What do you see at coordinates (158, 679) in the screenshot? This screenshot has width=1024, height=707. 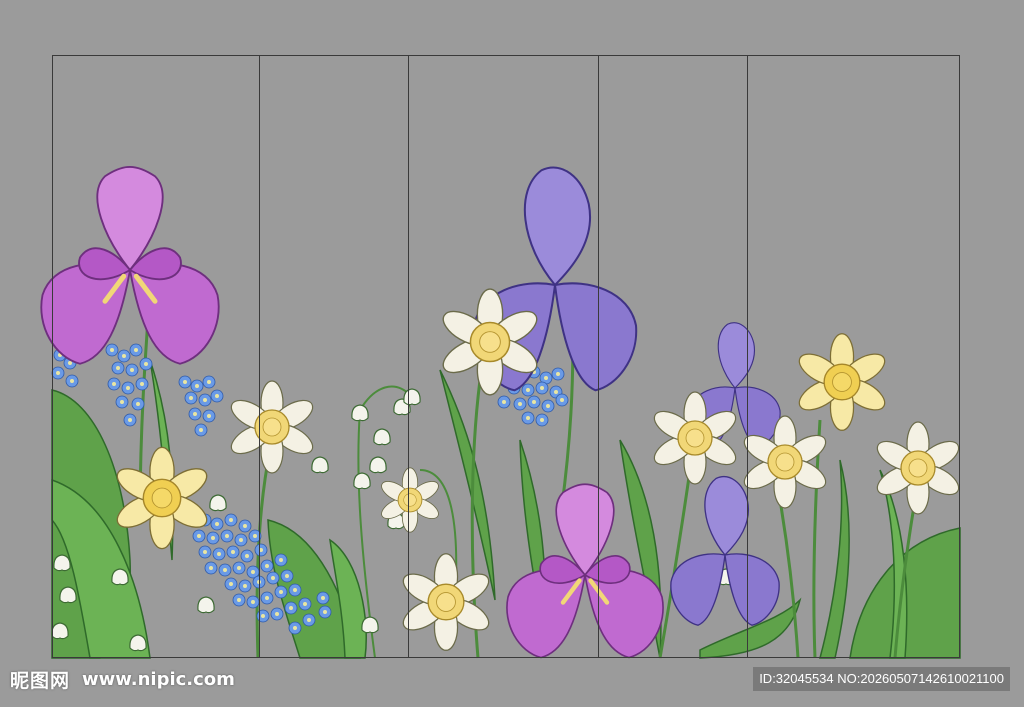 I see `watermark-site-url: www.nipic.com` at bounding box center [158, 679].